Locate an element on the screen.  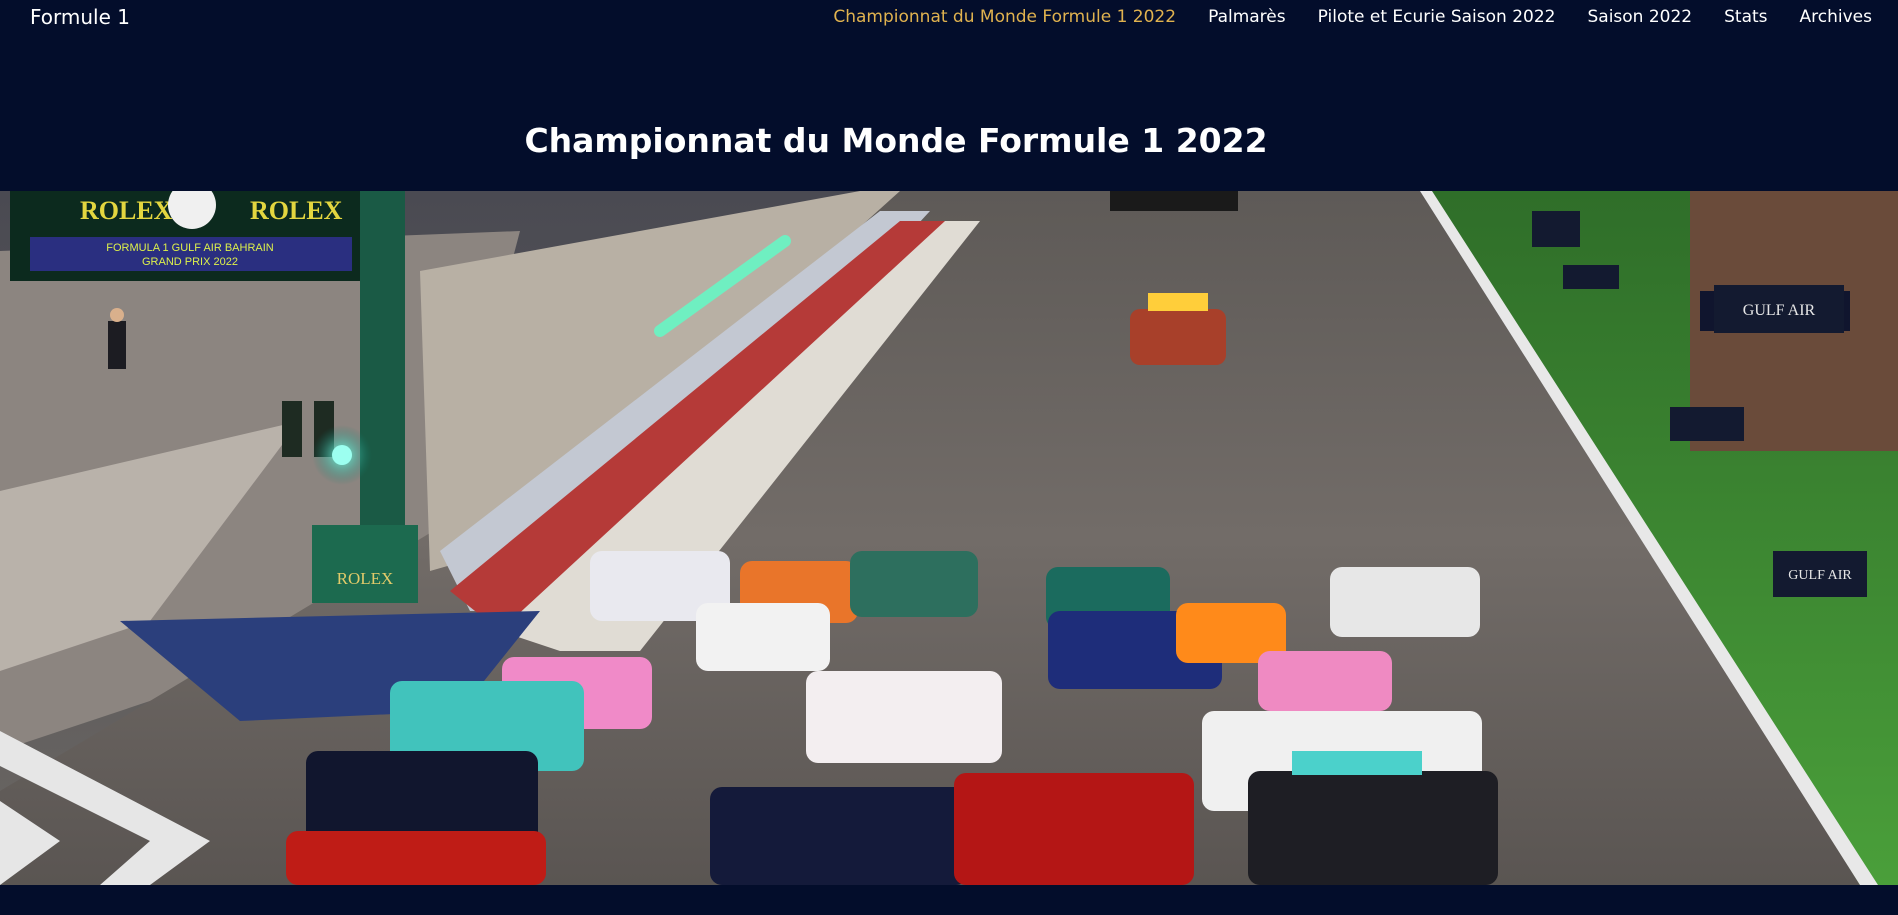
gulf-air-billboard-2: GULF AIR is located at coordinates (1820, 575).